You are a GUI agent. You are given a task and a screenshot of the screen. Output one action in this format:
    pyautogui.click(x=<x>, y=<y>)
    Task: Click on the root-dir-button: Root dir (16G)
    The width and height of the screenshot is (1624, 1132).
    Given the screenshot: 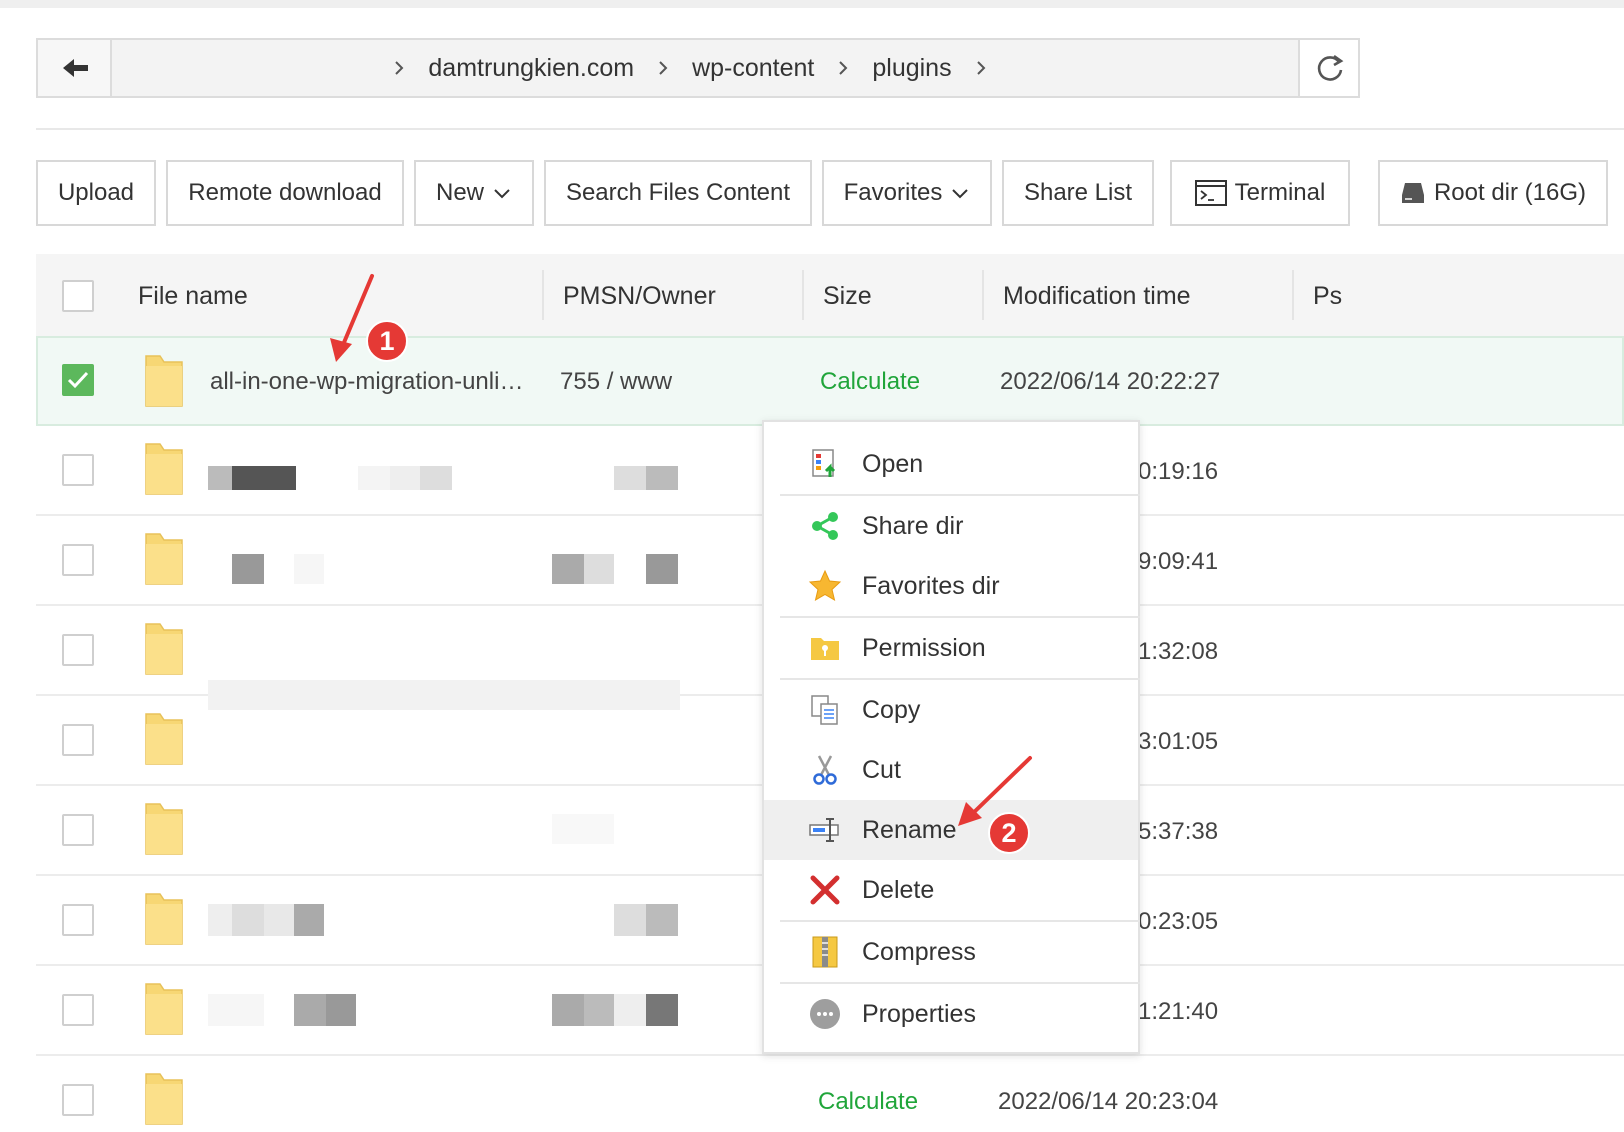 What is the action you would take?
    pyautogui.click(x=1493, y=193)
    